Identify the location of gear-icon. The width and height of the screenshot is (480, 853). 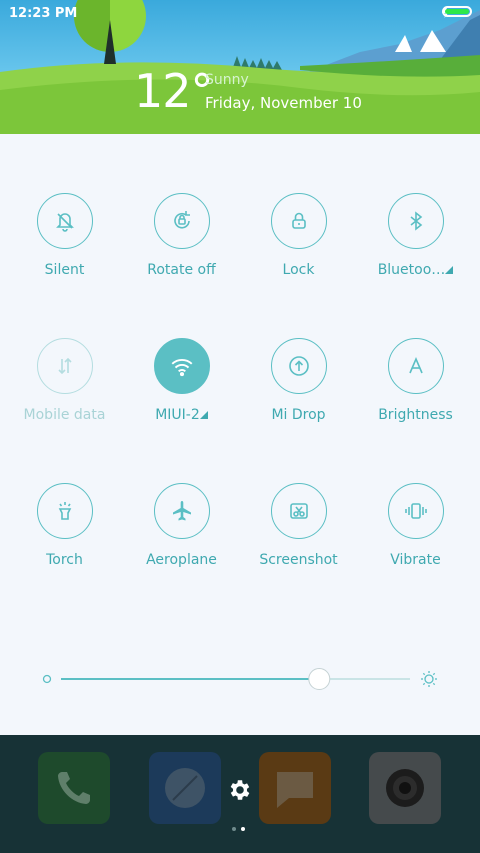
(240, 790).